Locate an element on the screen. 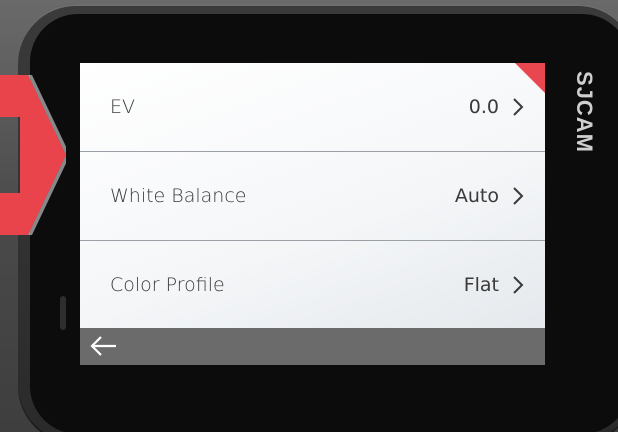 The height and width of the screenshot is (432, 618). menu-item-label: White Balance is located at coordinates (178, 196).